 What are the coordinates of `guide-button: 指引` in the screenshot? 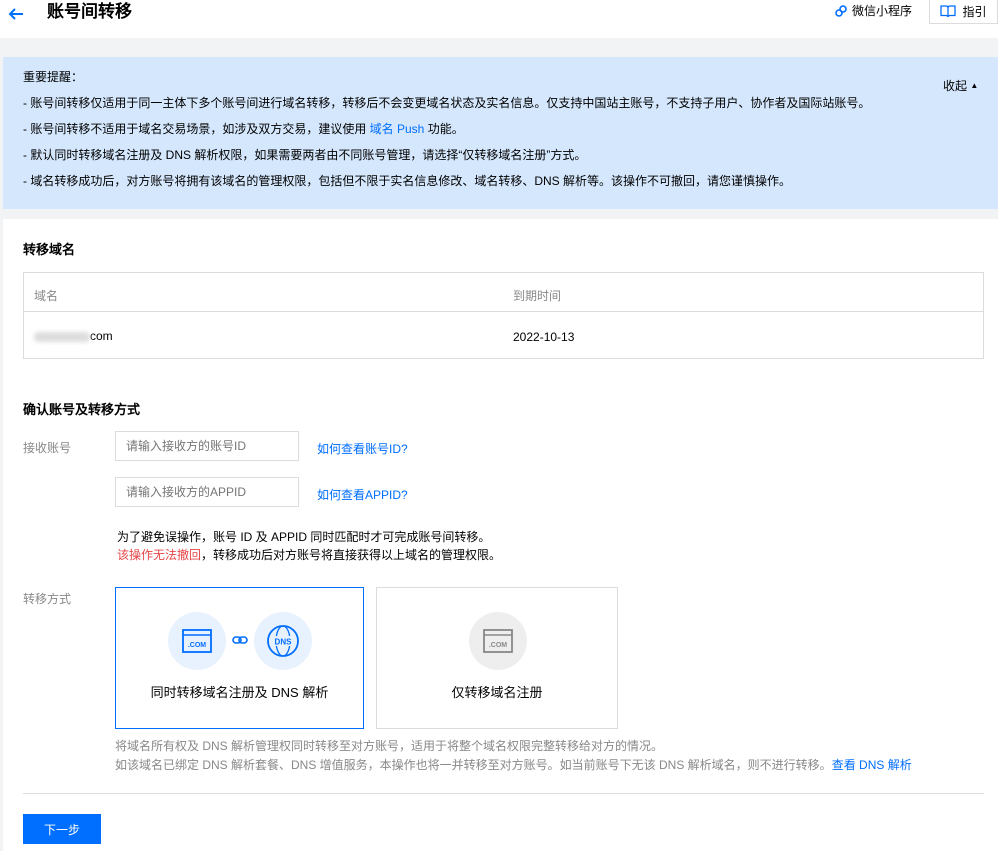 It's located at (963, 12).